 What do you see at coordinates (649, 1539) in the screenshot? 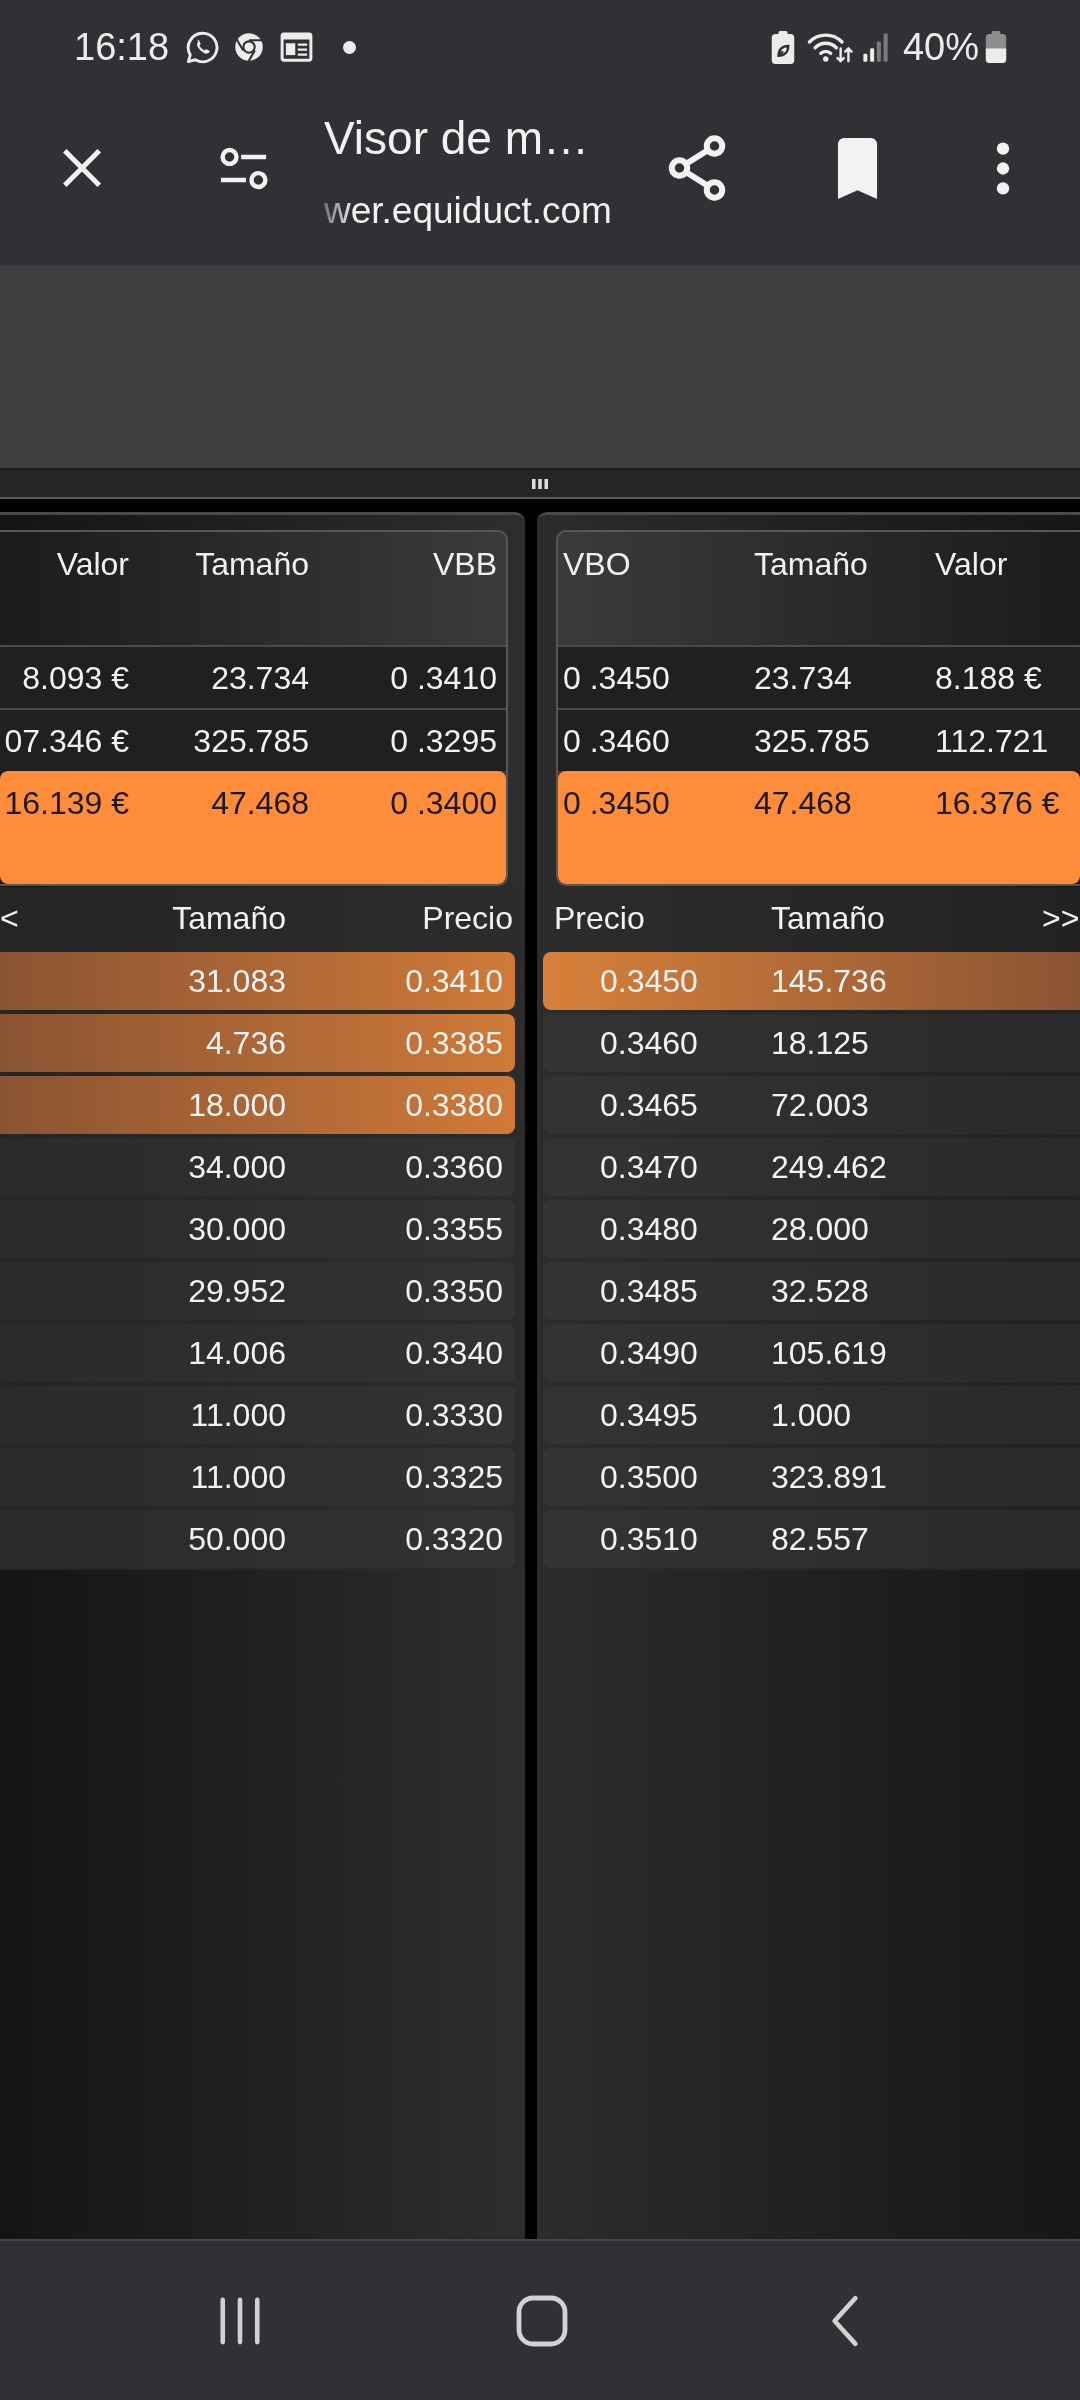
I see `table-cell: 0.3510` at bounding box center [649, 1539].